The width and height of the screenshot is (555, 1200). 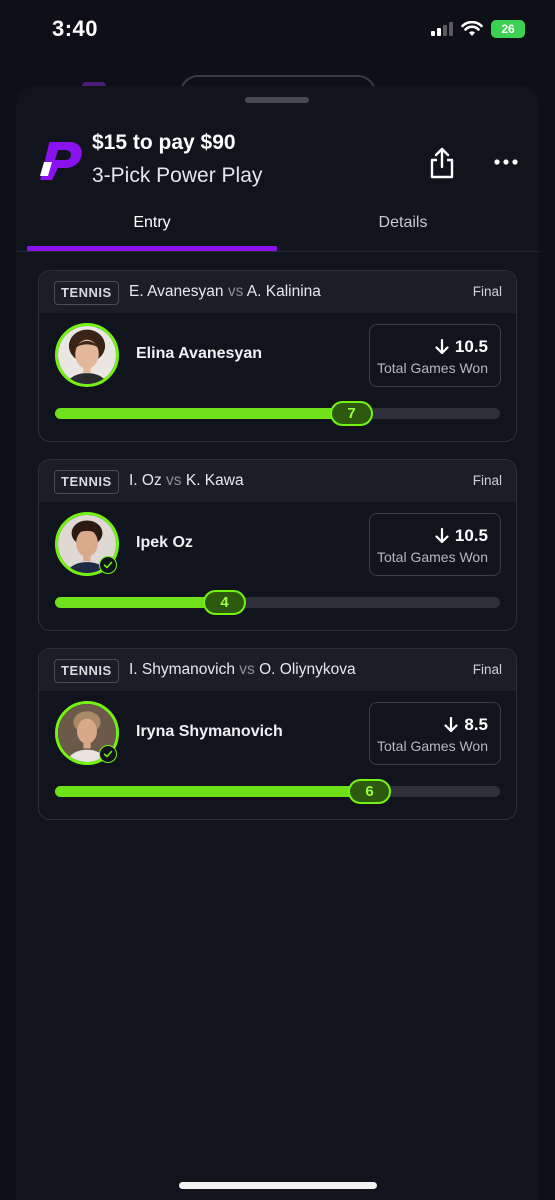 I want to click on more-options-icon, so click(x=506, y=162).